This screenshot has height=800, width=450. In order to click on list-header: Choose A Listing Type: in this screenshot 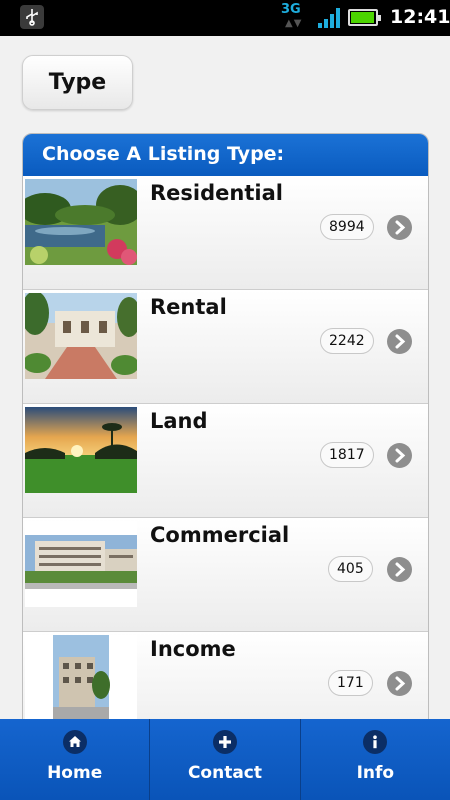, I will do `click(225, 155)`.